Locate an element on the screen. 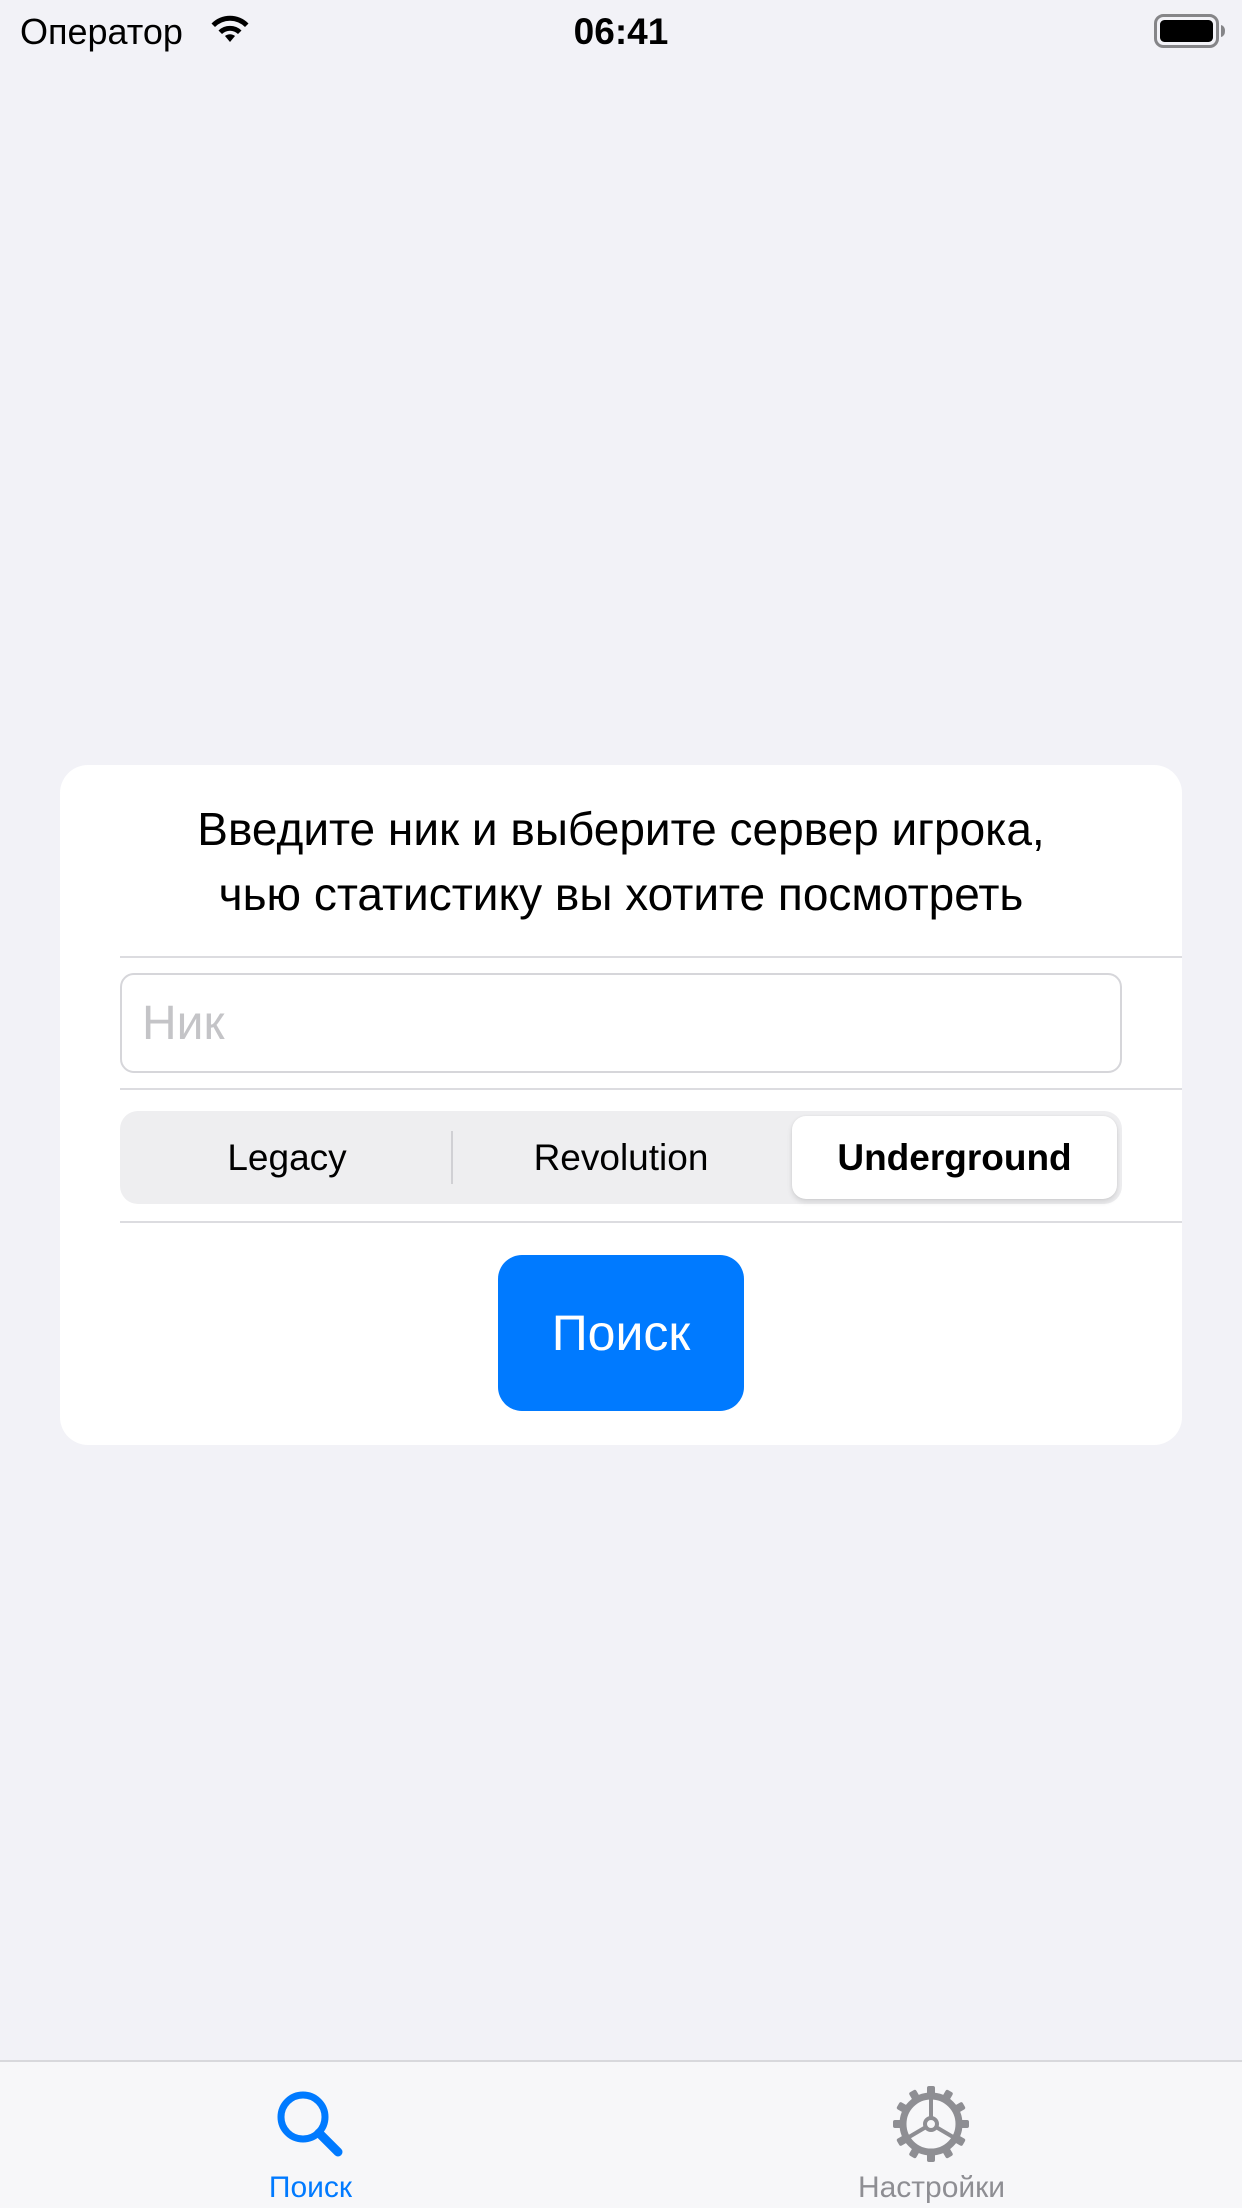  search-prompt-line-2: чью статистику вы хотите посмотреть is located at coordinates (621, 894).